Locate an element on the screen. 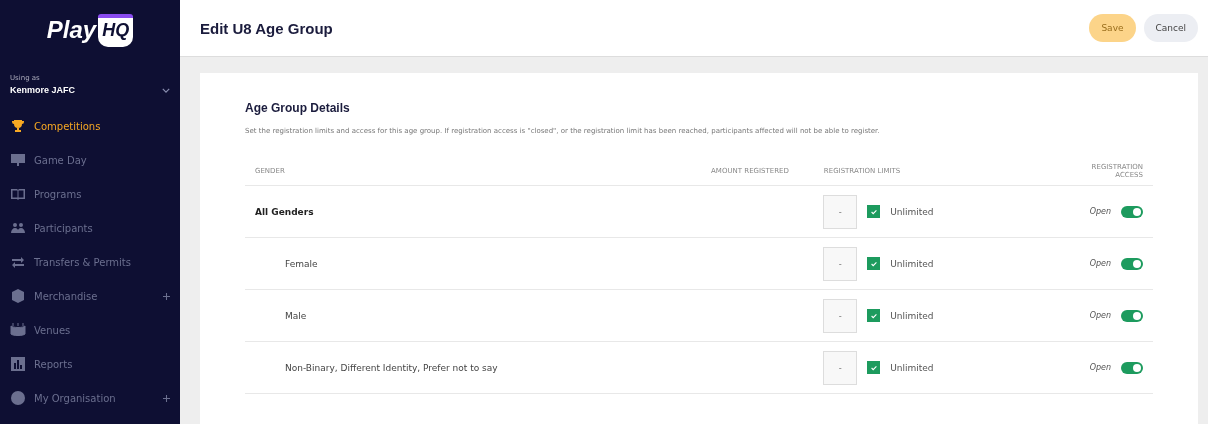 The image size is (1208, 424). box-icon is located at coordinates (18, 296).